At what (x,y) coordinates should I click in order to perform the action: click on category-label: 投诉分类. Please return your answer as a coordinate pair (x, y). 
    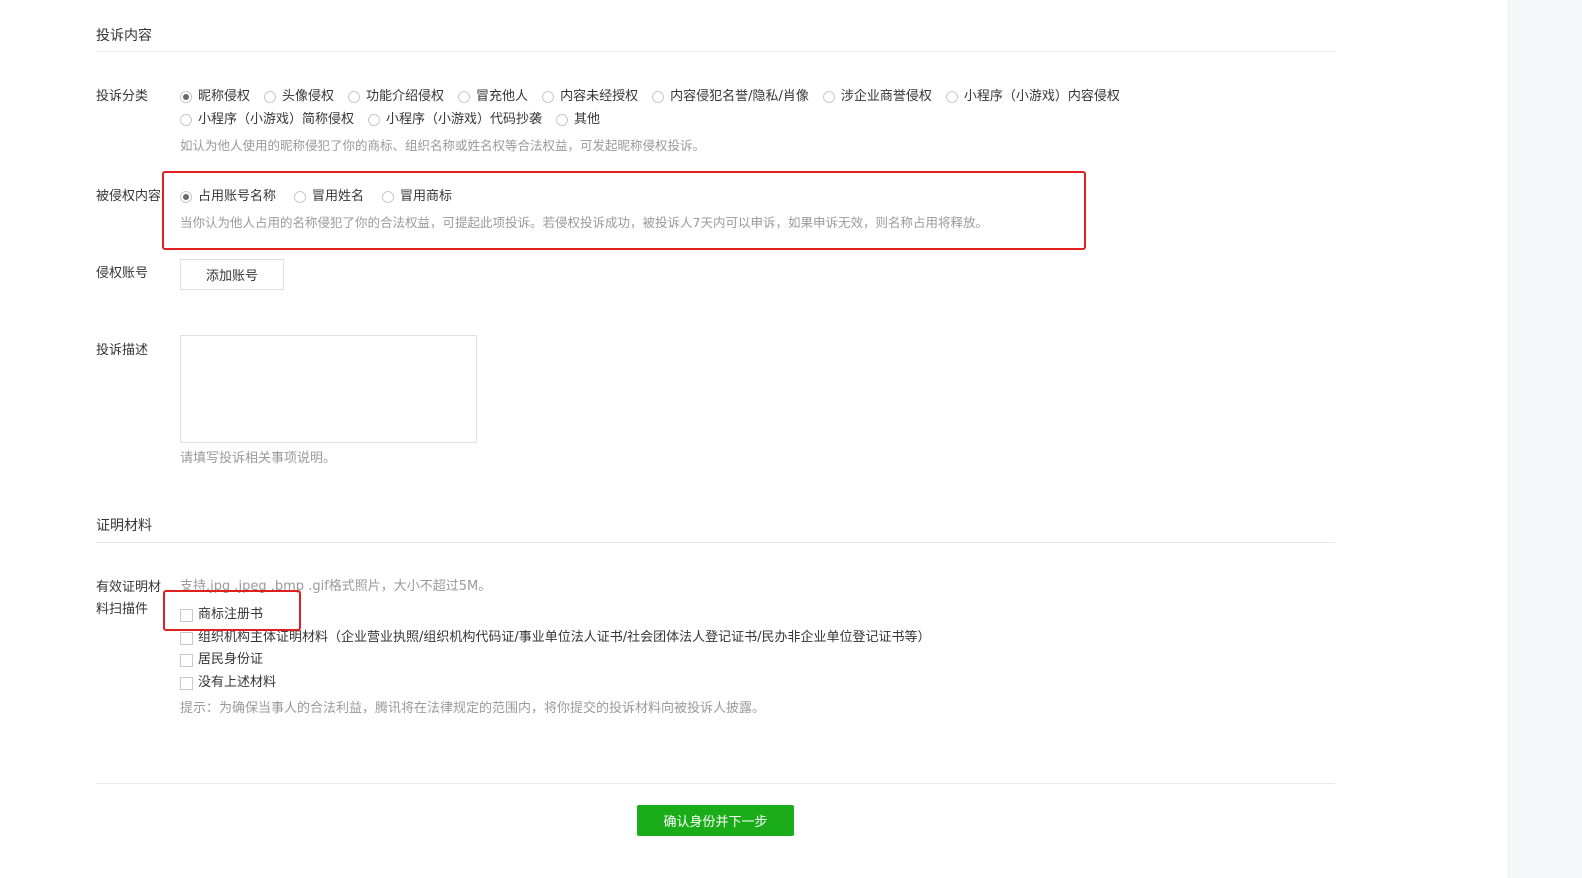
    Looking at the image, I should click on (122, 96).